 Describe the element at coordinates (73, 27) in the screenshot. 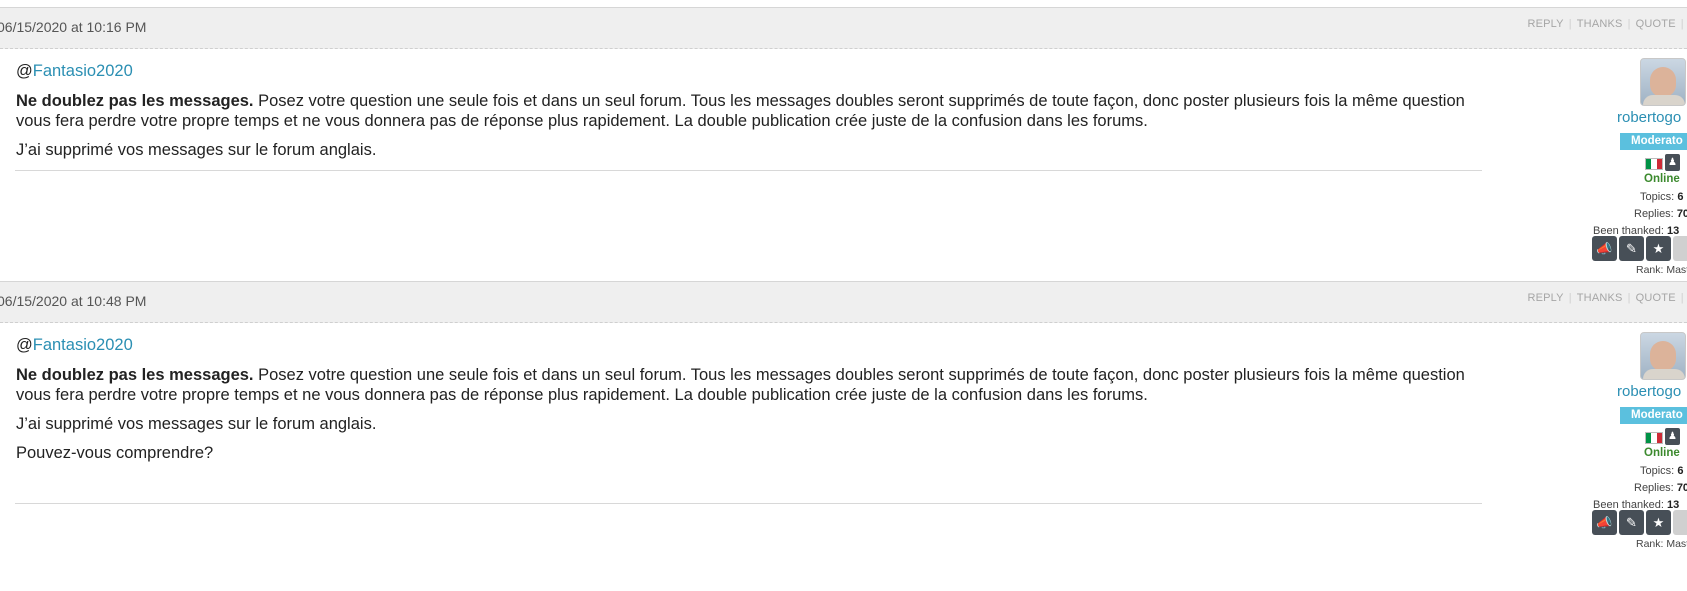

I see `post-date: 06/15/2020 at 10:16 PM` at that location.